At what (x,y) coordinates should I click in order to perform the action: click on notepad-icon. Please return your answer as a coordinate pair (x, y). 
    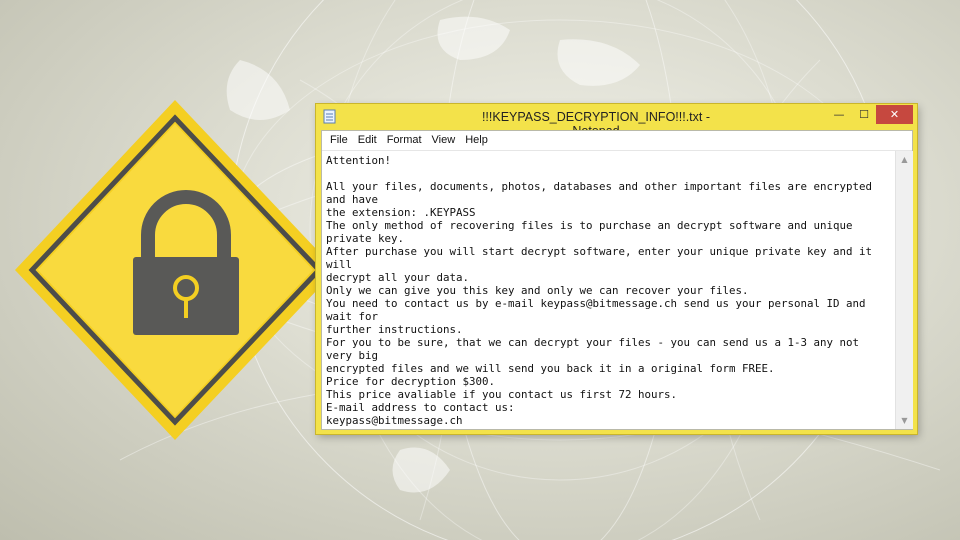
    Looking at the image, I should click on (329, 116).